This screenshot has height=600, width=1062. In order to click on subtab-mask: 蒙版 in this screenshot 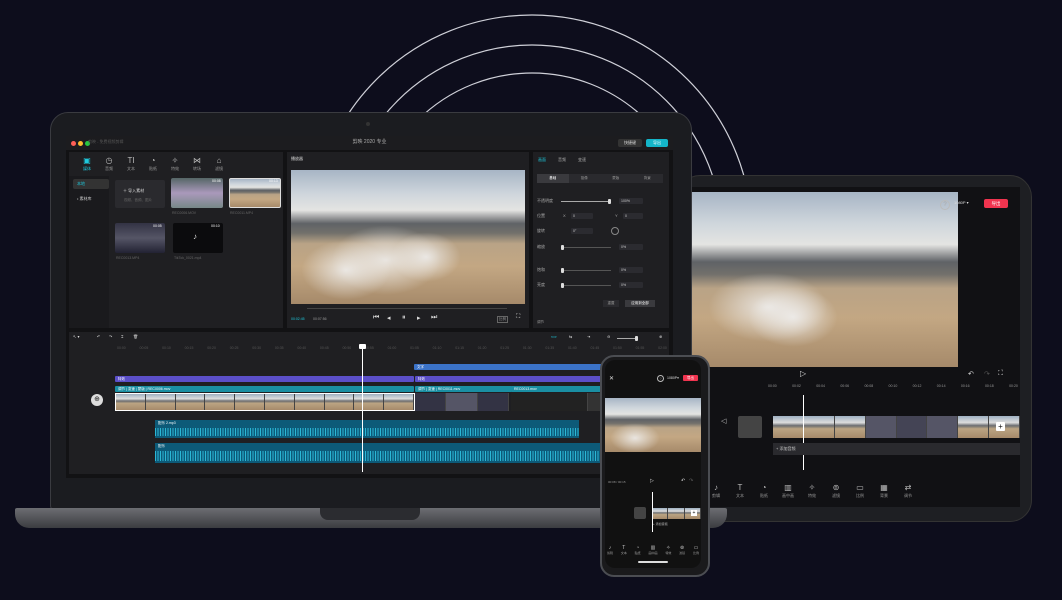, I will do `click(616, 178)`.